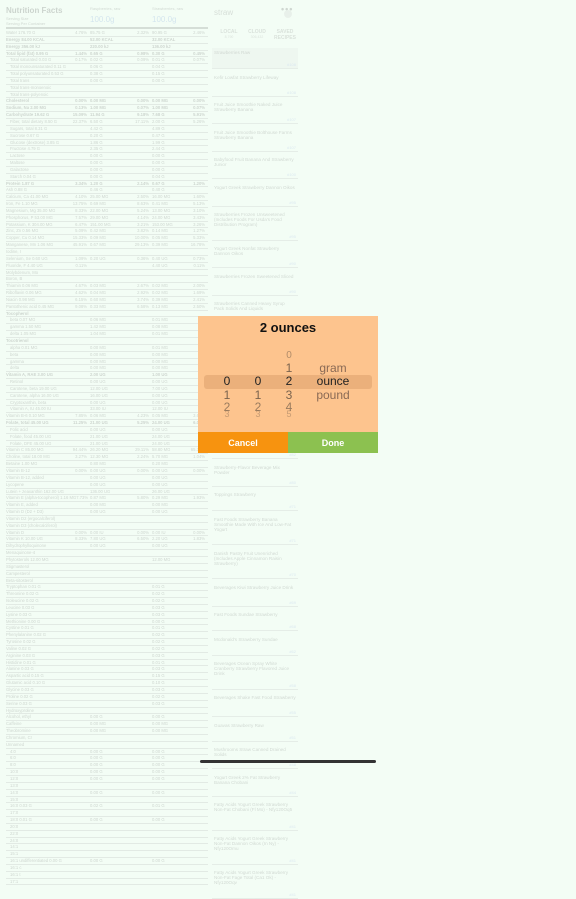  Describe the element at coordinates (107, 793) in the screenshot. I see `nutrient-row: 14:0 0.00 G 0.00 G` at that location.